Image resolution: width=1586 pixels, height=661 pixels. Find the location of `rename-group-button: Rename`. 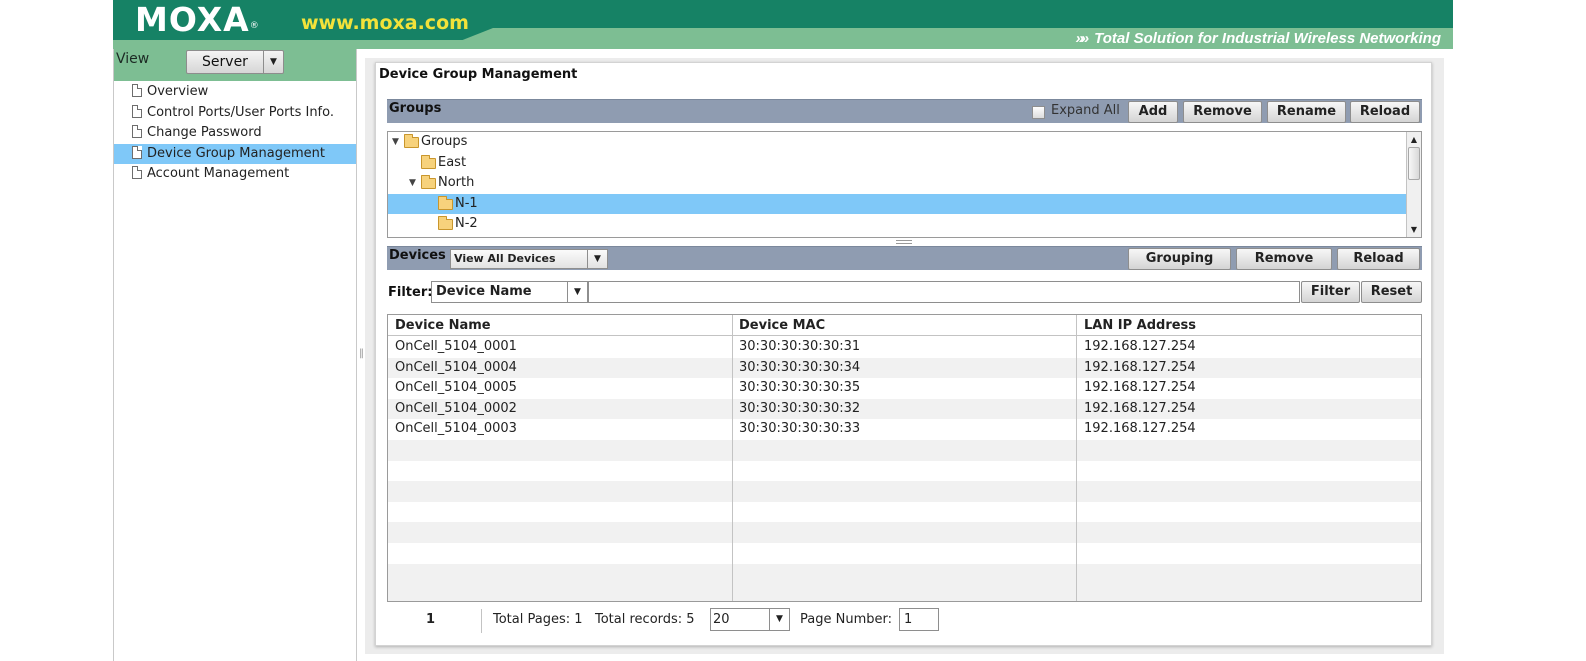

rename-group-button: Rename is located at coordinates (1306, 112).